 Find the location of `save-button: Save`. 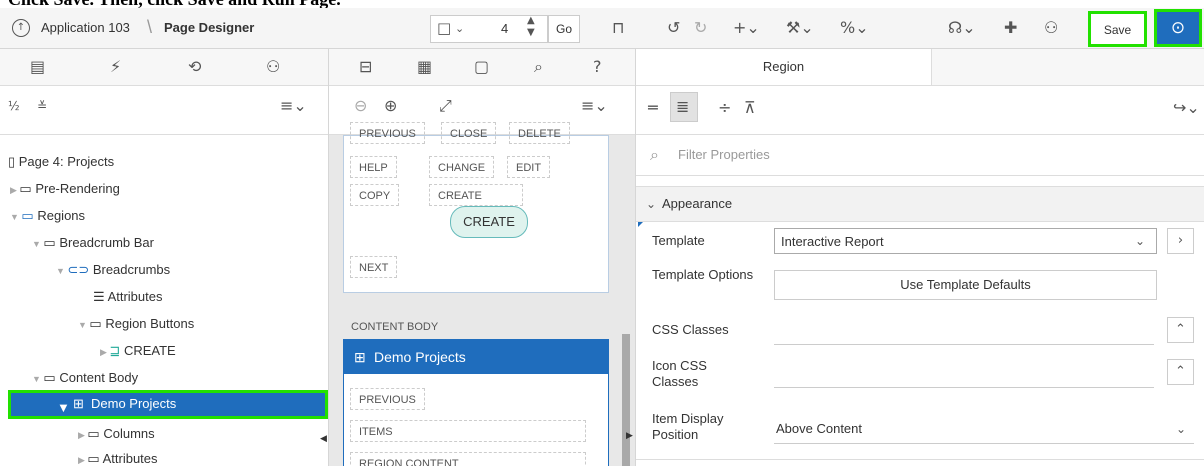

save-button: Save is located at coordinates (1117, 29).